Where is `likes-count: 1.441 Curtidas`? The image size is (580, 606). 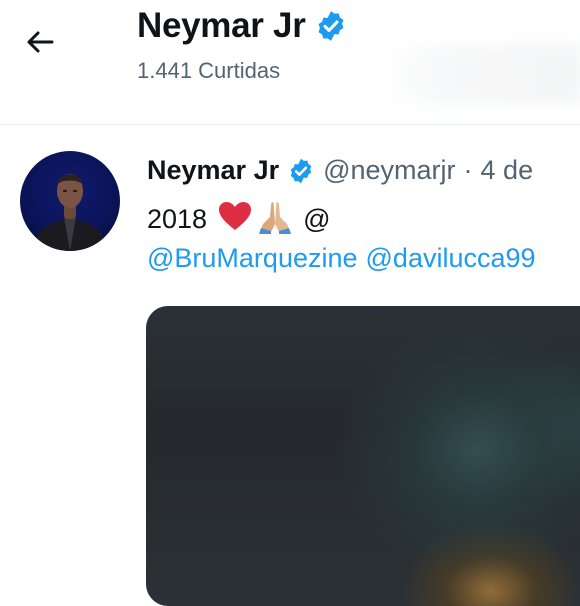 likes-count: 1.441 Curtidas is located at coordinates (209, 70).